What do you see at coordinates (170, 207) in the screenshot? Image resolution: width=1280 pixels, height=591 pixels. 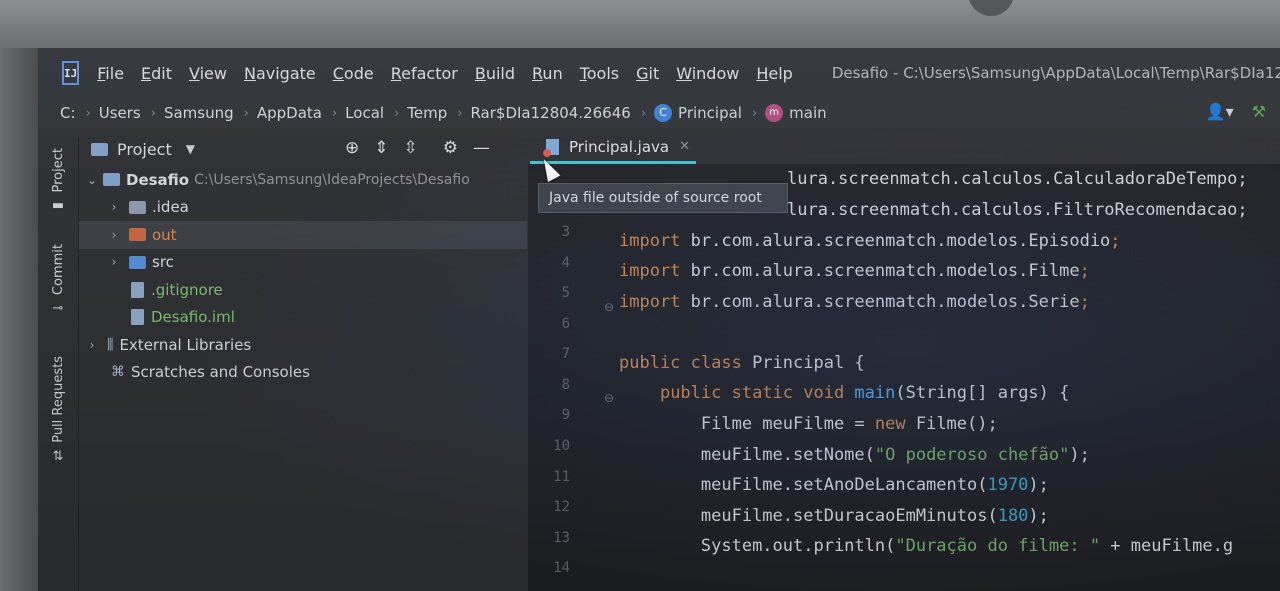 I see `tree-item-label: .idea` at bounding box center [170, 207].